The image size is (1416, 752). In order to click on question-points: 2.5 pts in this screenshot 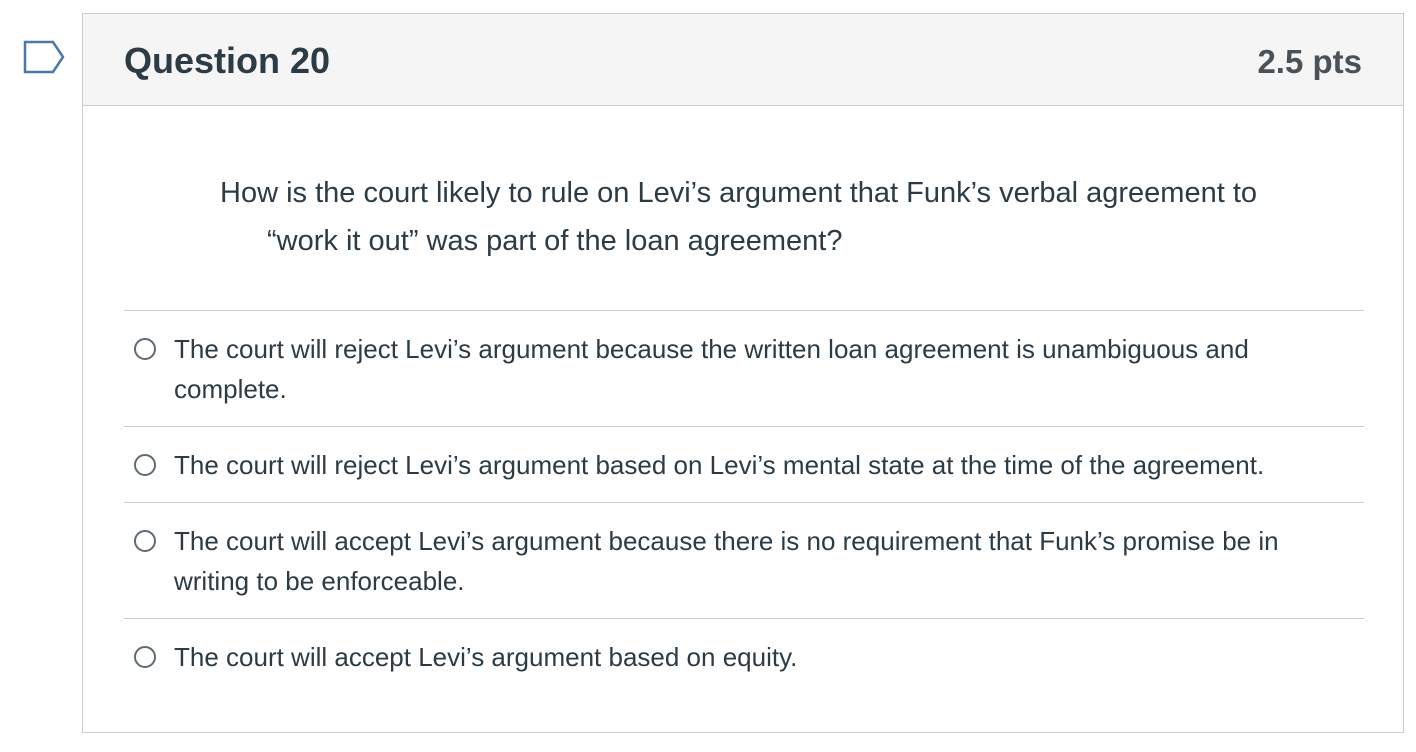, I will do `click(1309, 61)`.